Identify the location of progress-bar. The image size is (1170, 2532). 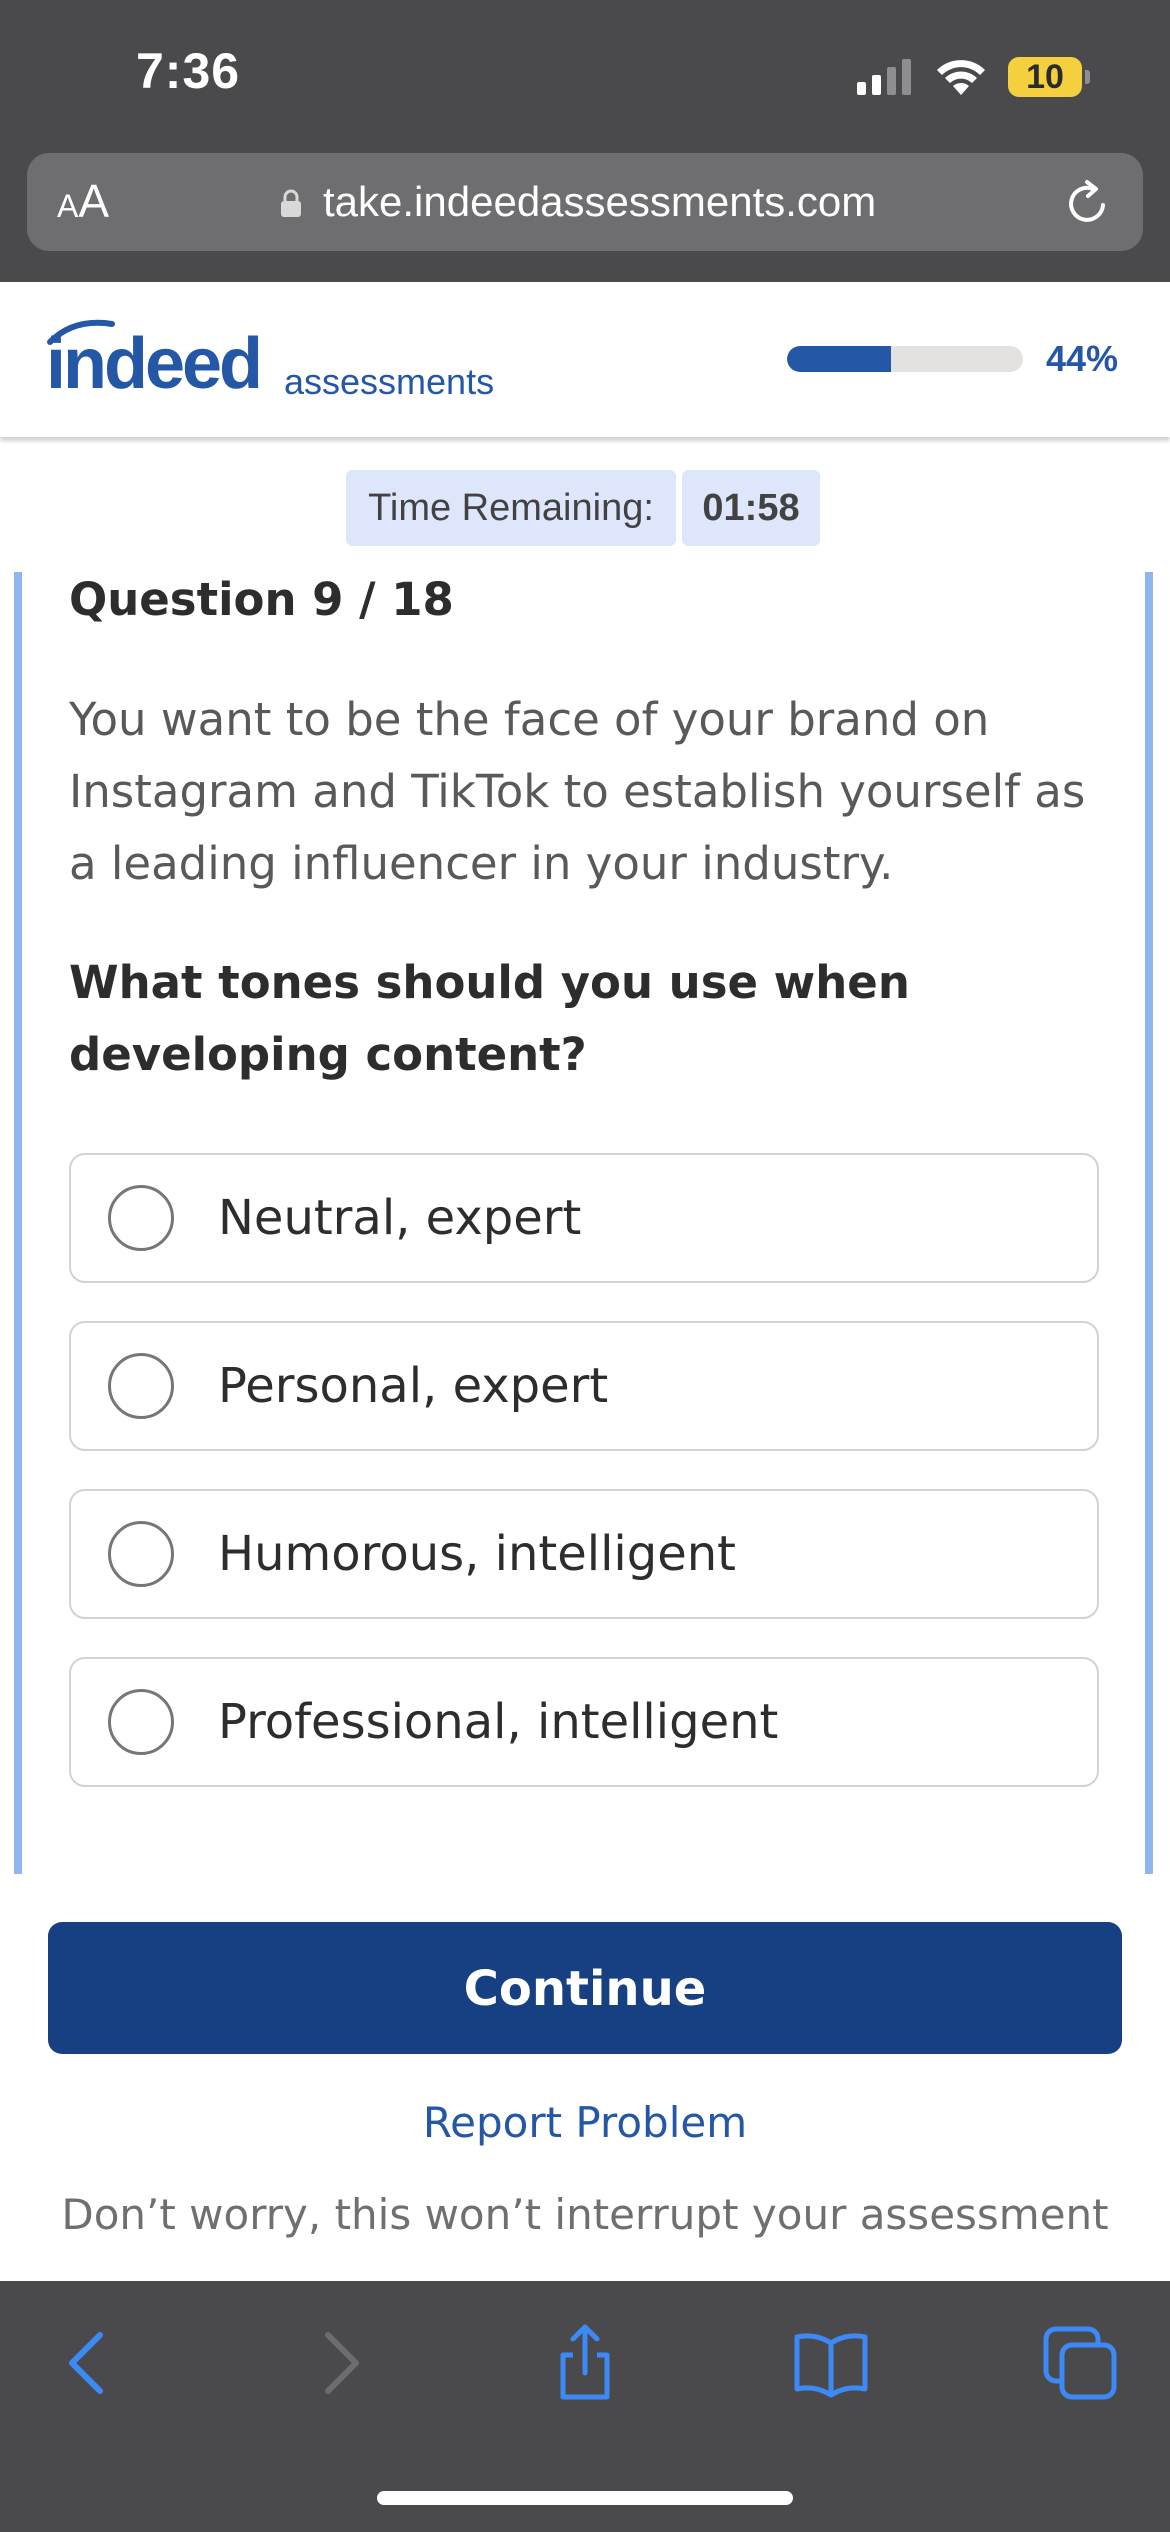
(905, 359).